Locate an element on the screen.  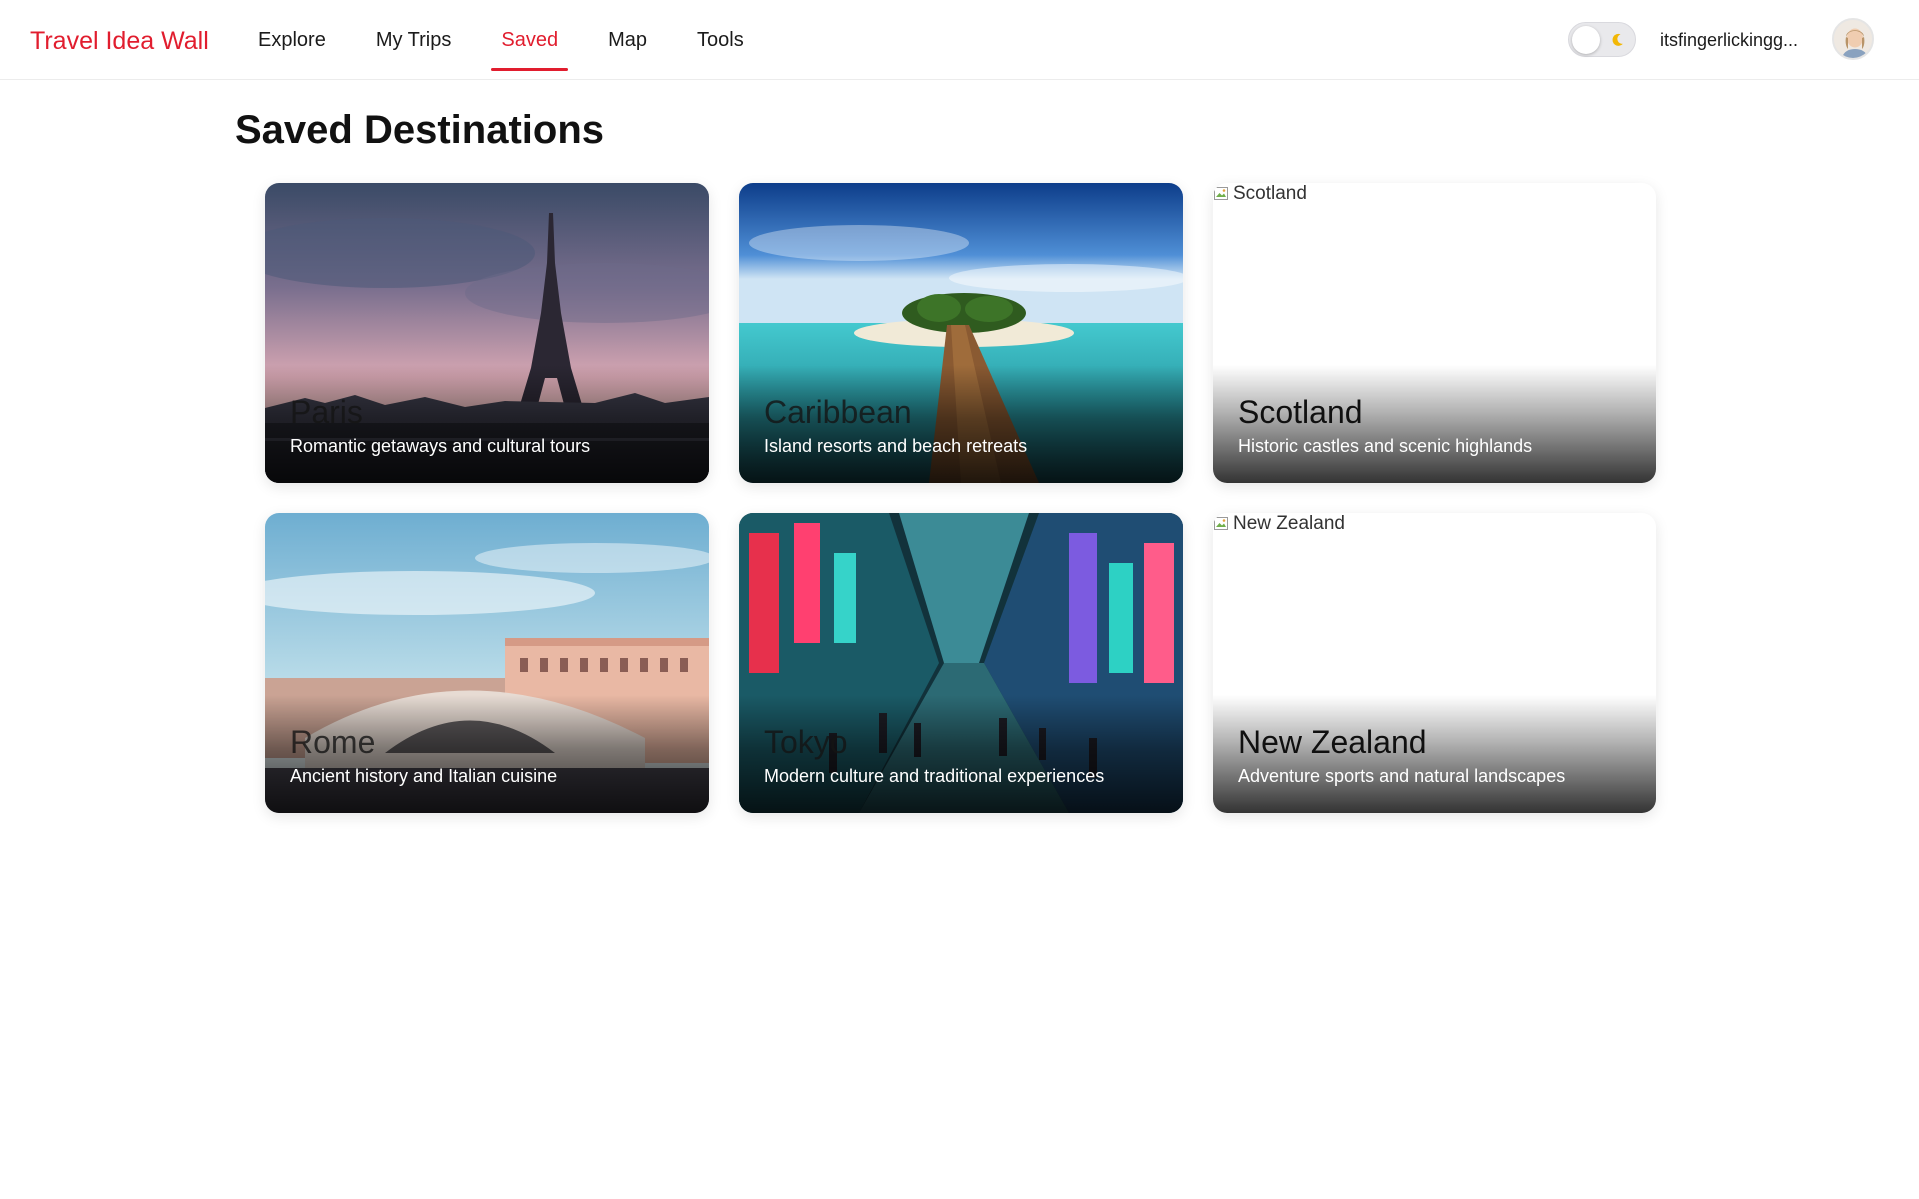
dark-mode-toggle is located at coordinates (1602, 39).